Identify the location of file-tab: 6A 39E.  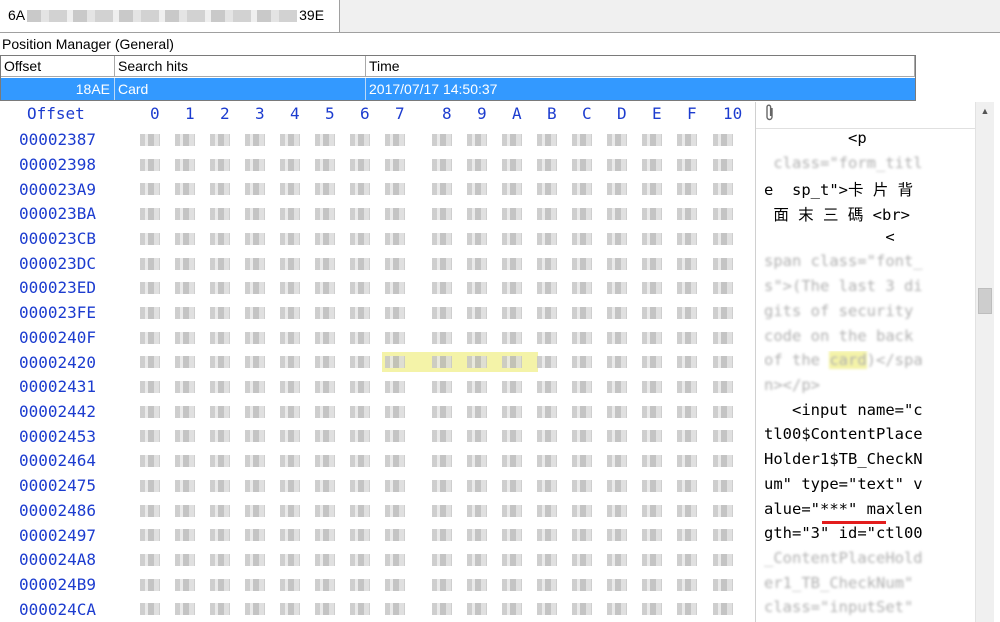
(170, 16).